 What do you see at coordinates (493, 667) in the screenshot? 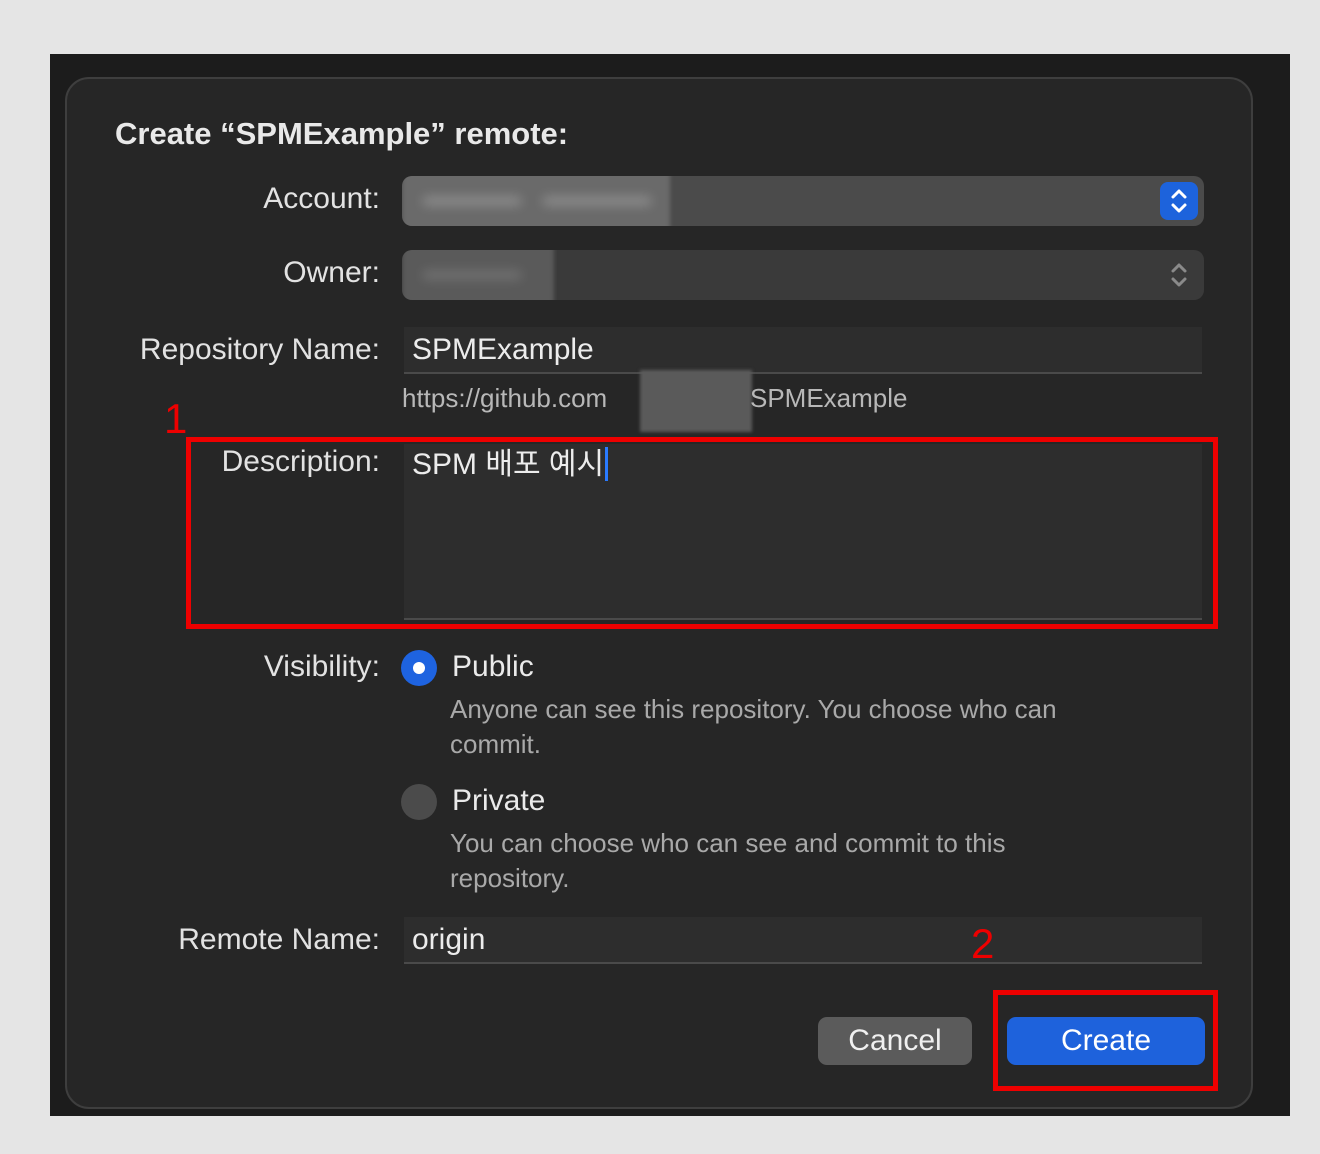
I see `public-option-title: Public` at bounding box center [493, 667].